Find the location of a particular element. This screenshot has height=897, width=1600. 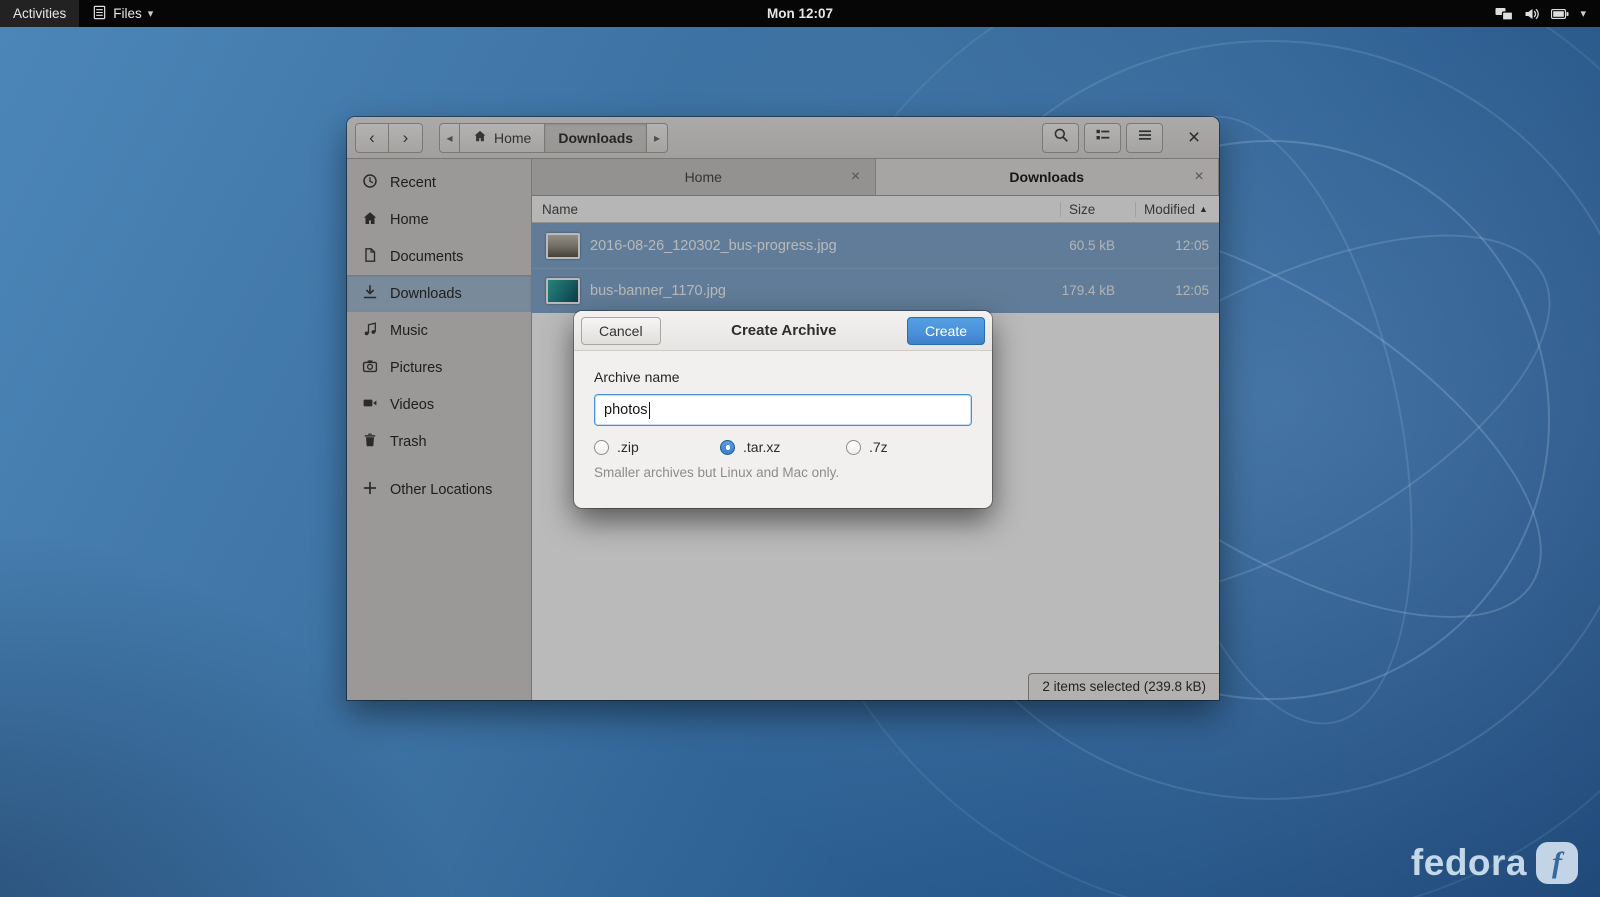

archive-name-label: Archive name is located at coordinates (637, 377).